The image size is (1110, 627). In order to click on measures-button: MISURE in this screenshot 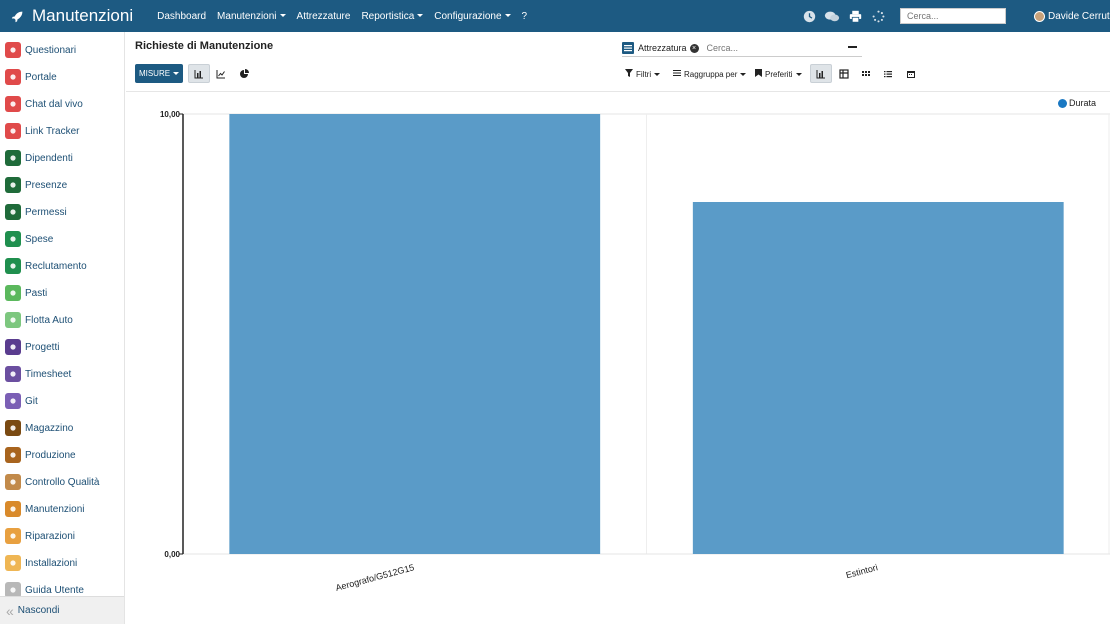, I will do `click(159, 73)`.